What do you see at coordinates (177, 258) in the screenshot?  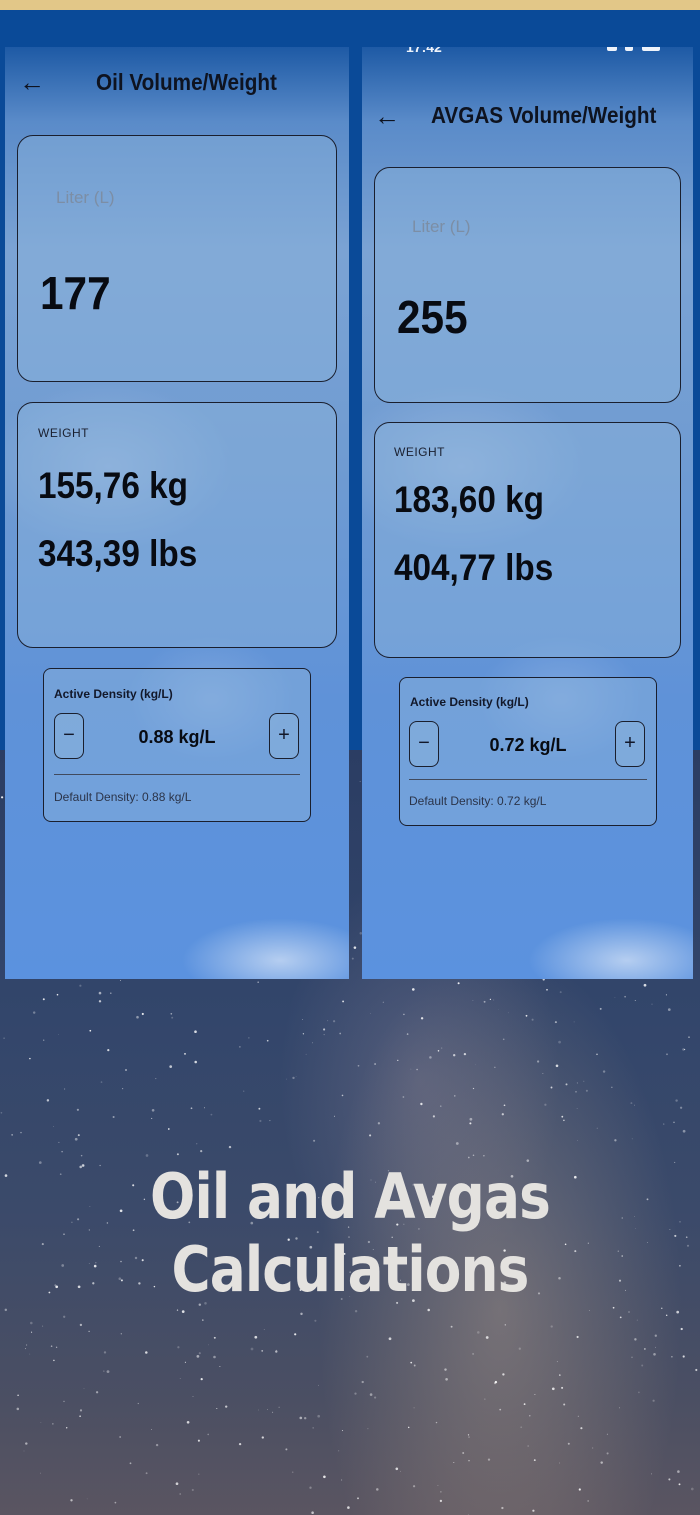 I see `liter-input-card: Liter (L) 177` at bounding box center [177, 258].